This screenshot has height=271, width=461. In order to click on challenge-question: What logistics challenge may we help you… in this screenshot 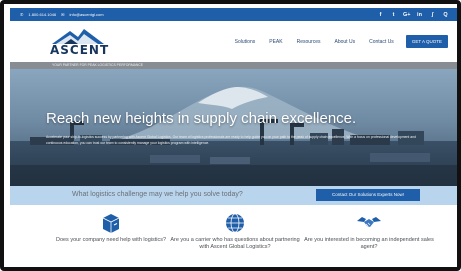, I will do `click(157, 194)`.